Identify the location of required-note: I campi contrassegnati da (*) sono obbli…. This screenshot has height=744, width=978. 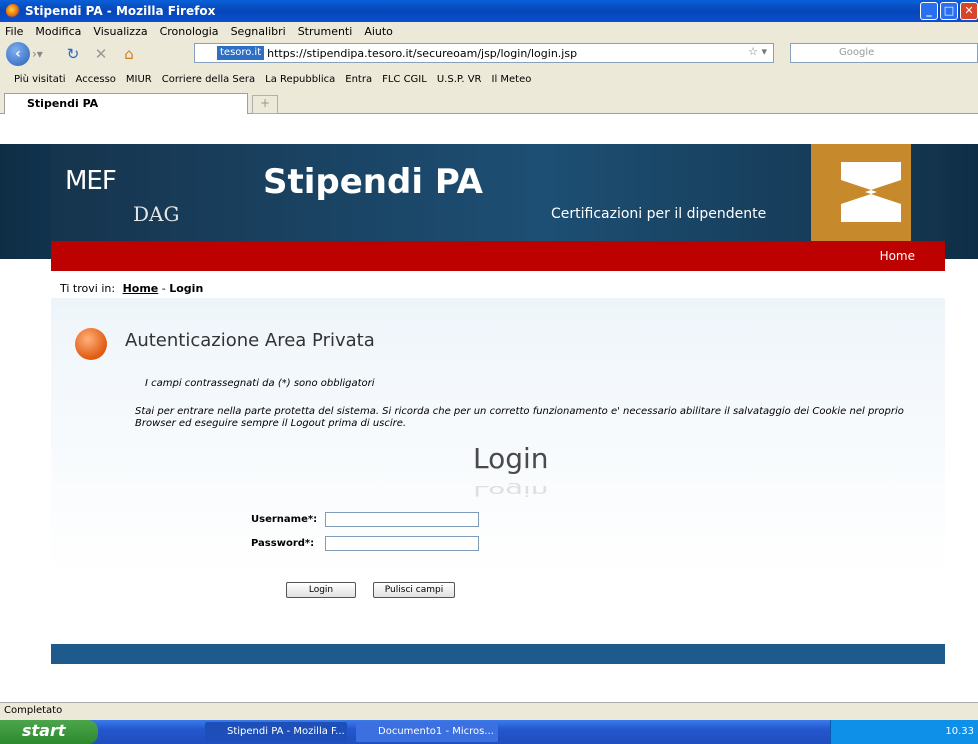
(260, 383).